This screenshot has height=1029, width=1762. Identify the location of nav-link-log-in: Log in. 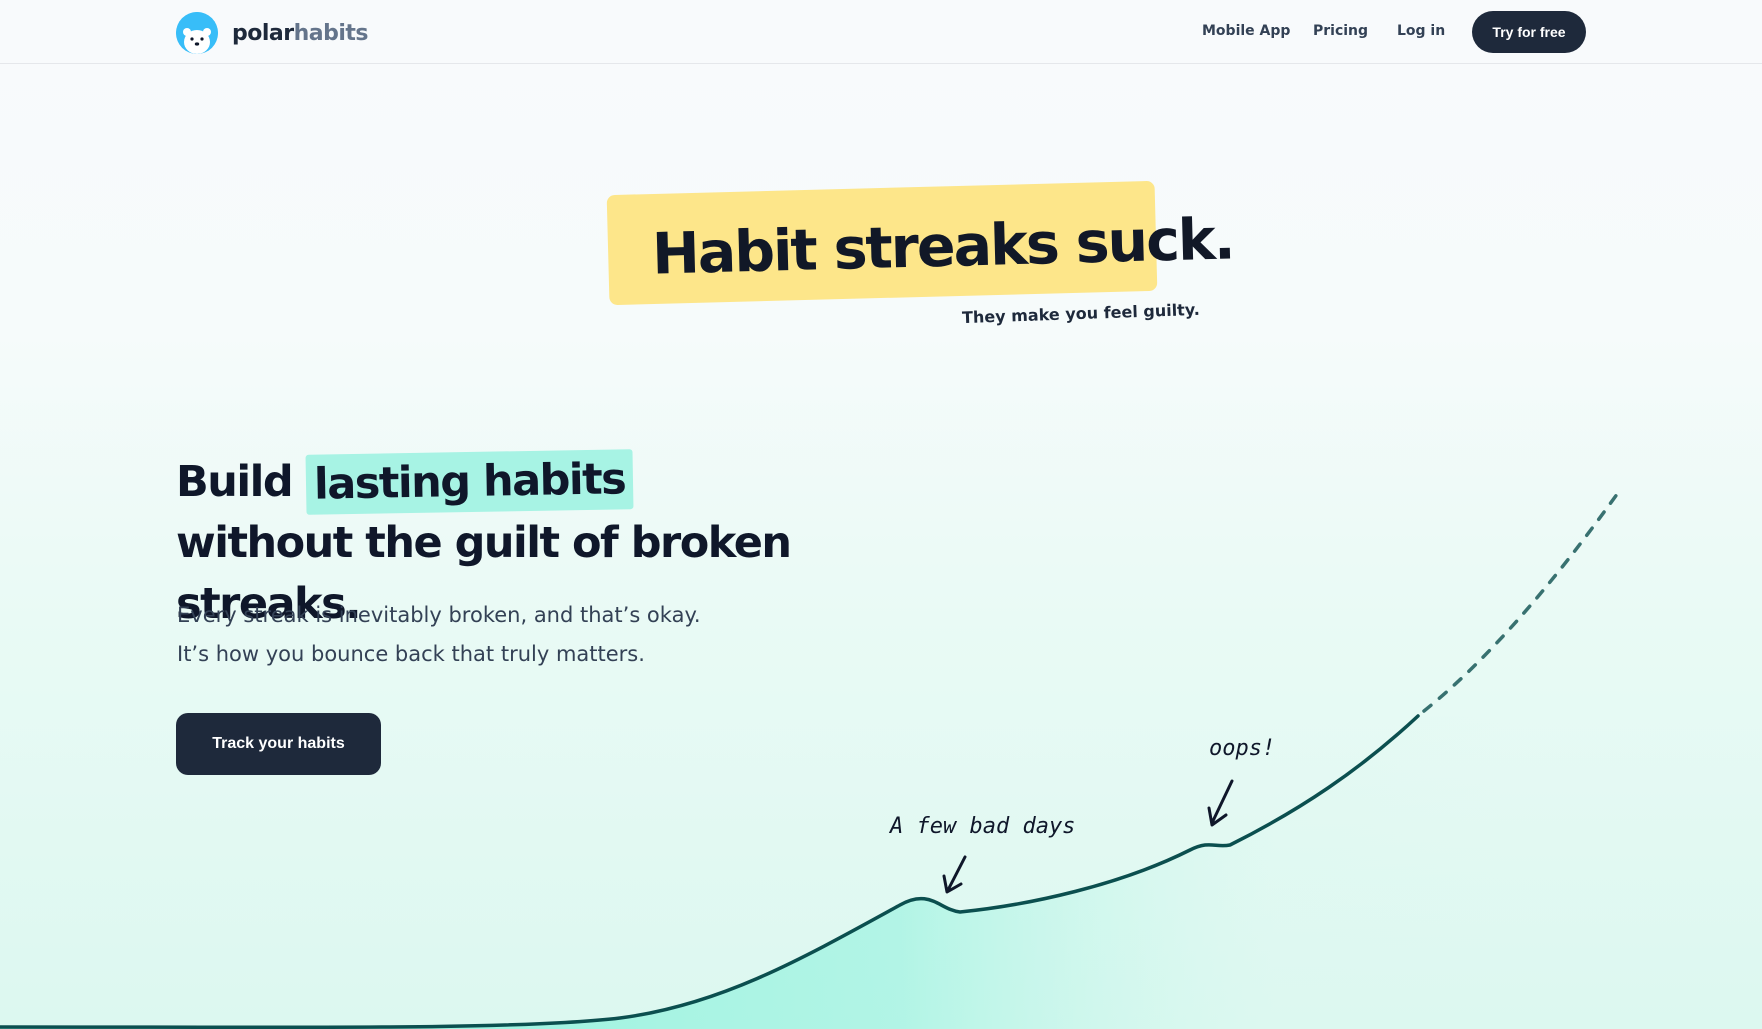
(1421, 31).